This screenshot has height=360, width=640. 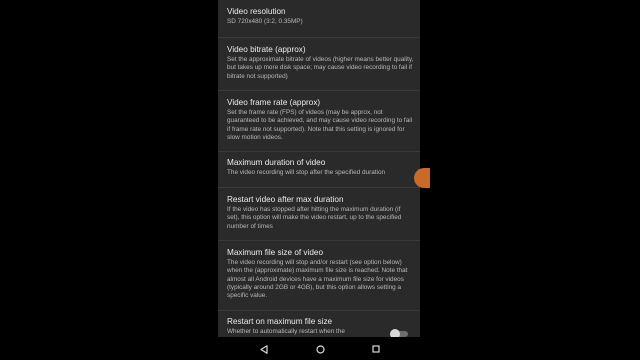 I want to click on switch-thumb, so click(x=395, y=333).